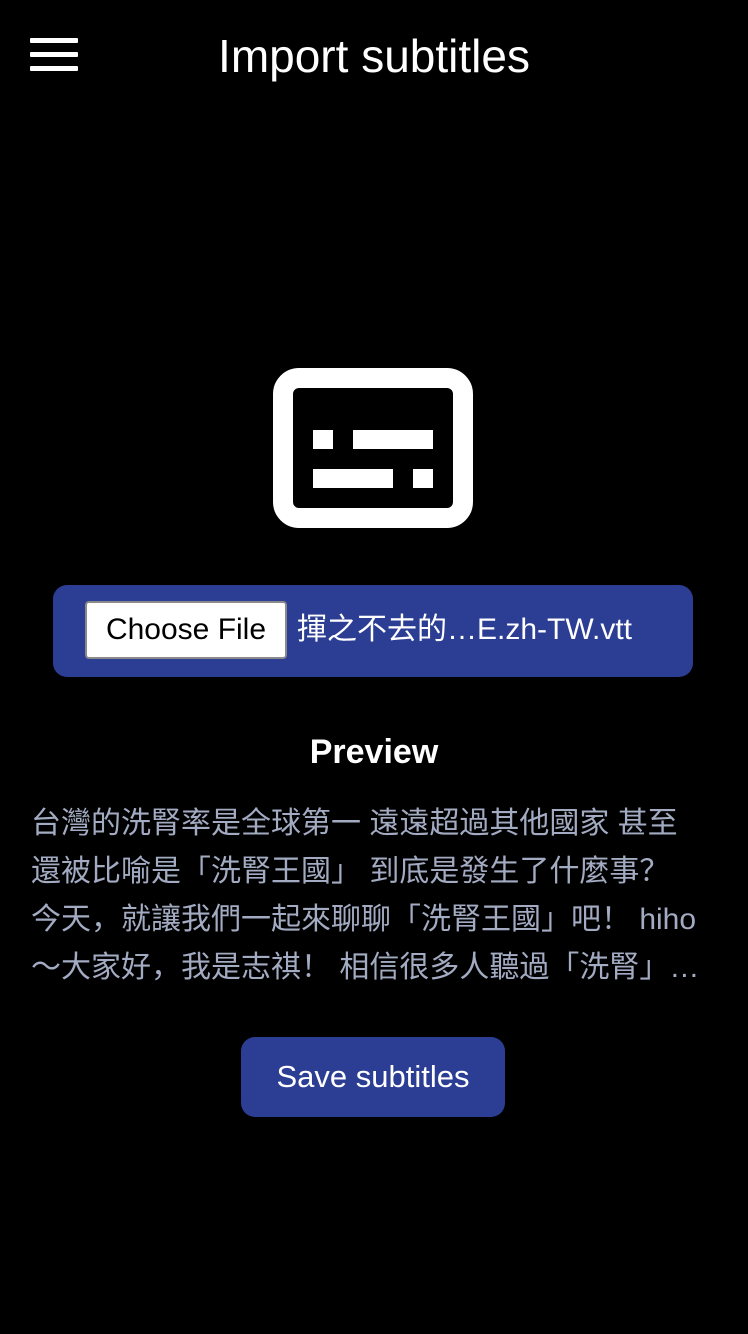 The width and height of the screenshot is (748, 1334). Describe the element at coordinates (186, 630) in the screenshot. I see `choose-file-button: Choose File` at that location.